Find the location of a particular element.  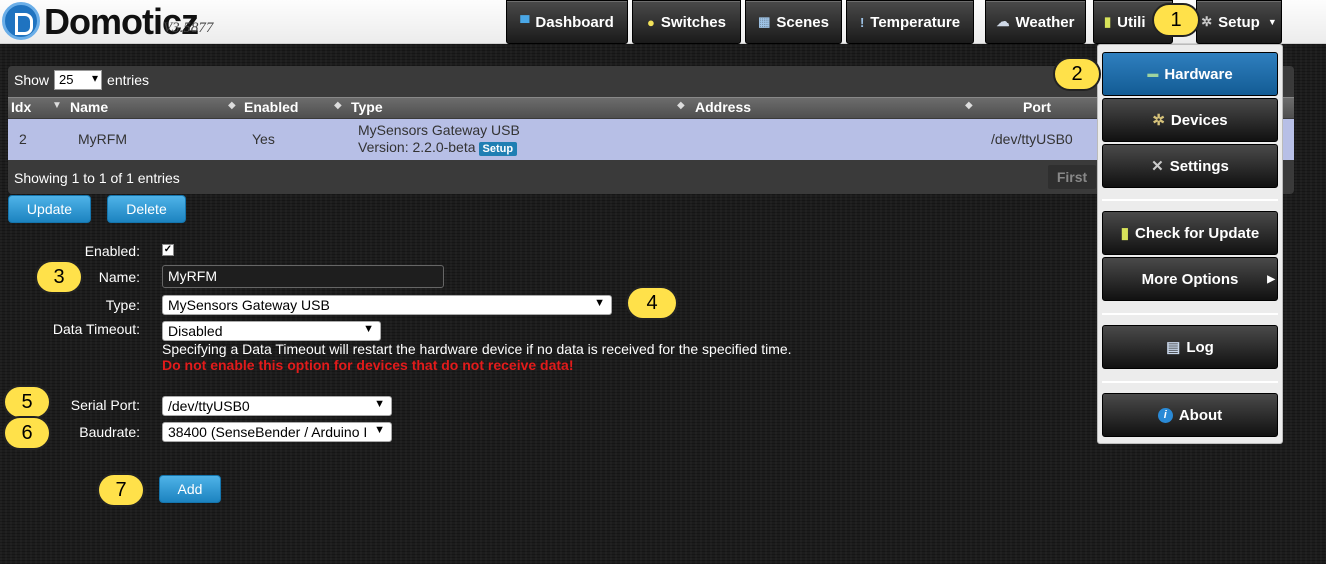

chevron-right-icon: ▶ is located at coordinates (1271, 279).